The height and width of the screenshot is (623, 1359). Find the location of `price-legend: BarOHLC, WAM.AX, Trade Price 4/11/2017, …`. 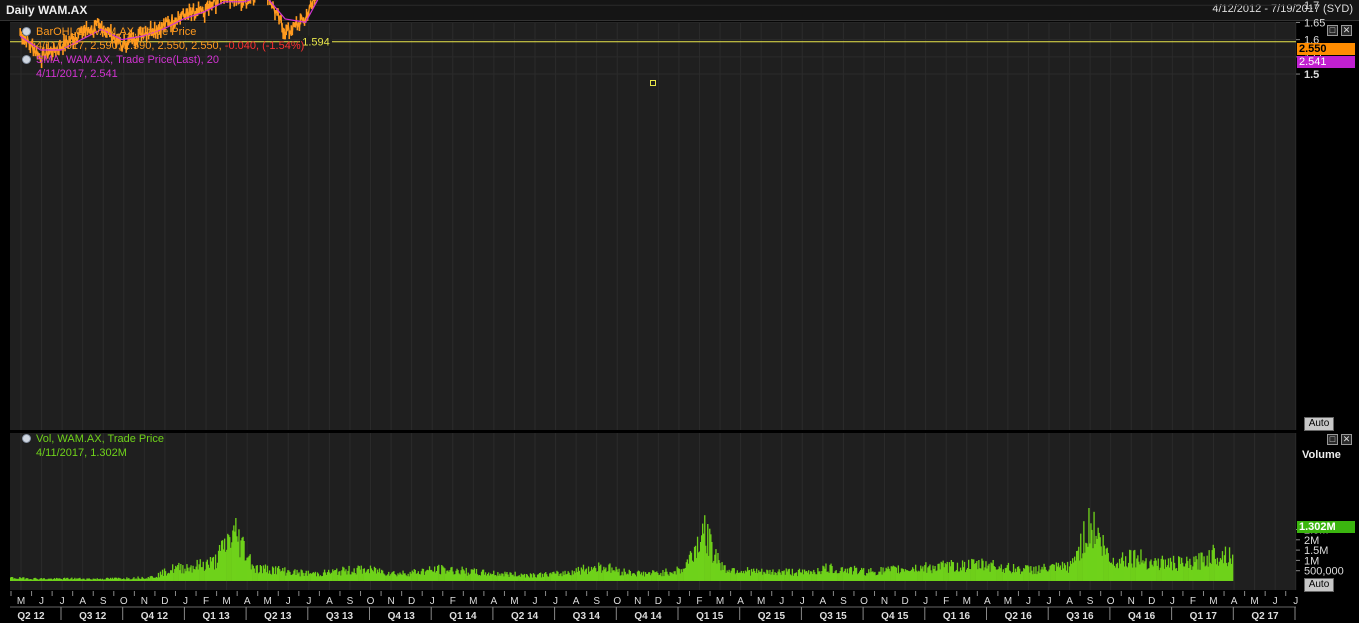

price-legend: BarOHLC, WAM.AX, Trade Price 4/11/2017, … is located at coordinates (163, 53).